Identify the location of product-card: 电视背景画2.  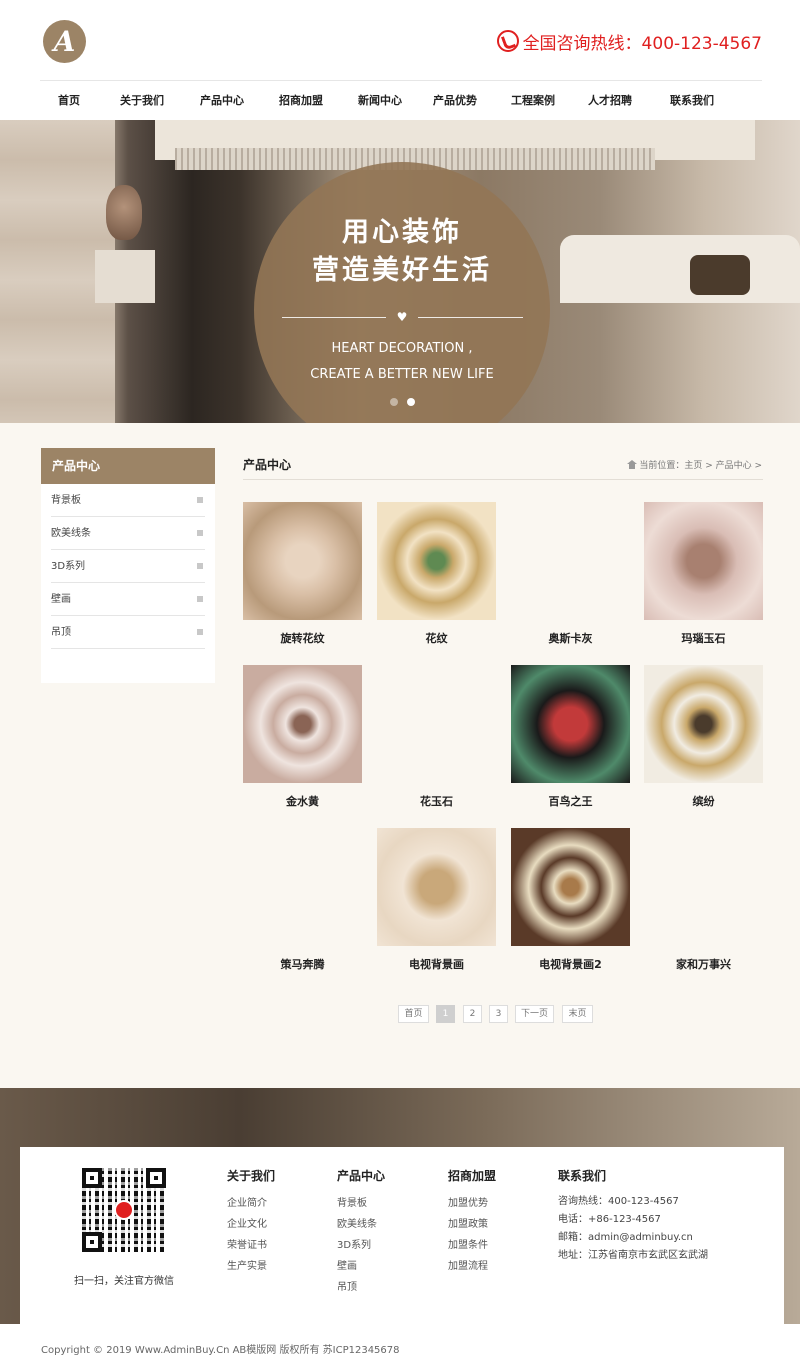
(570, 900).